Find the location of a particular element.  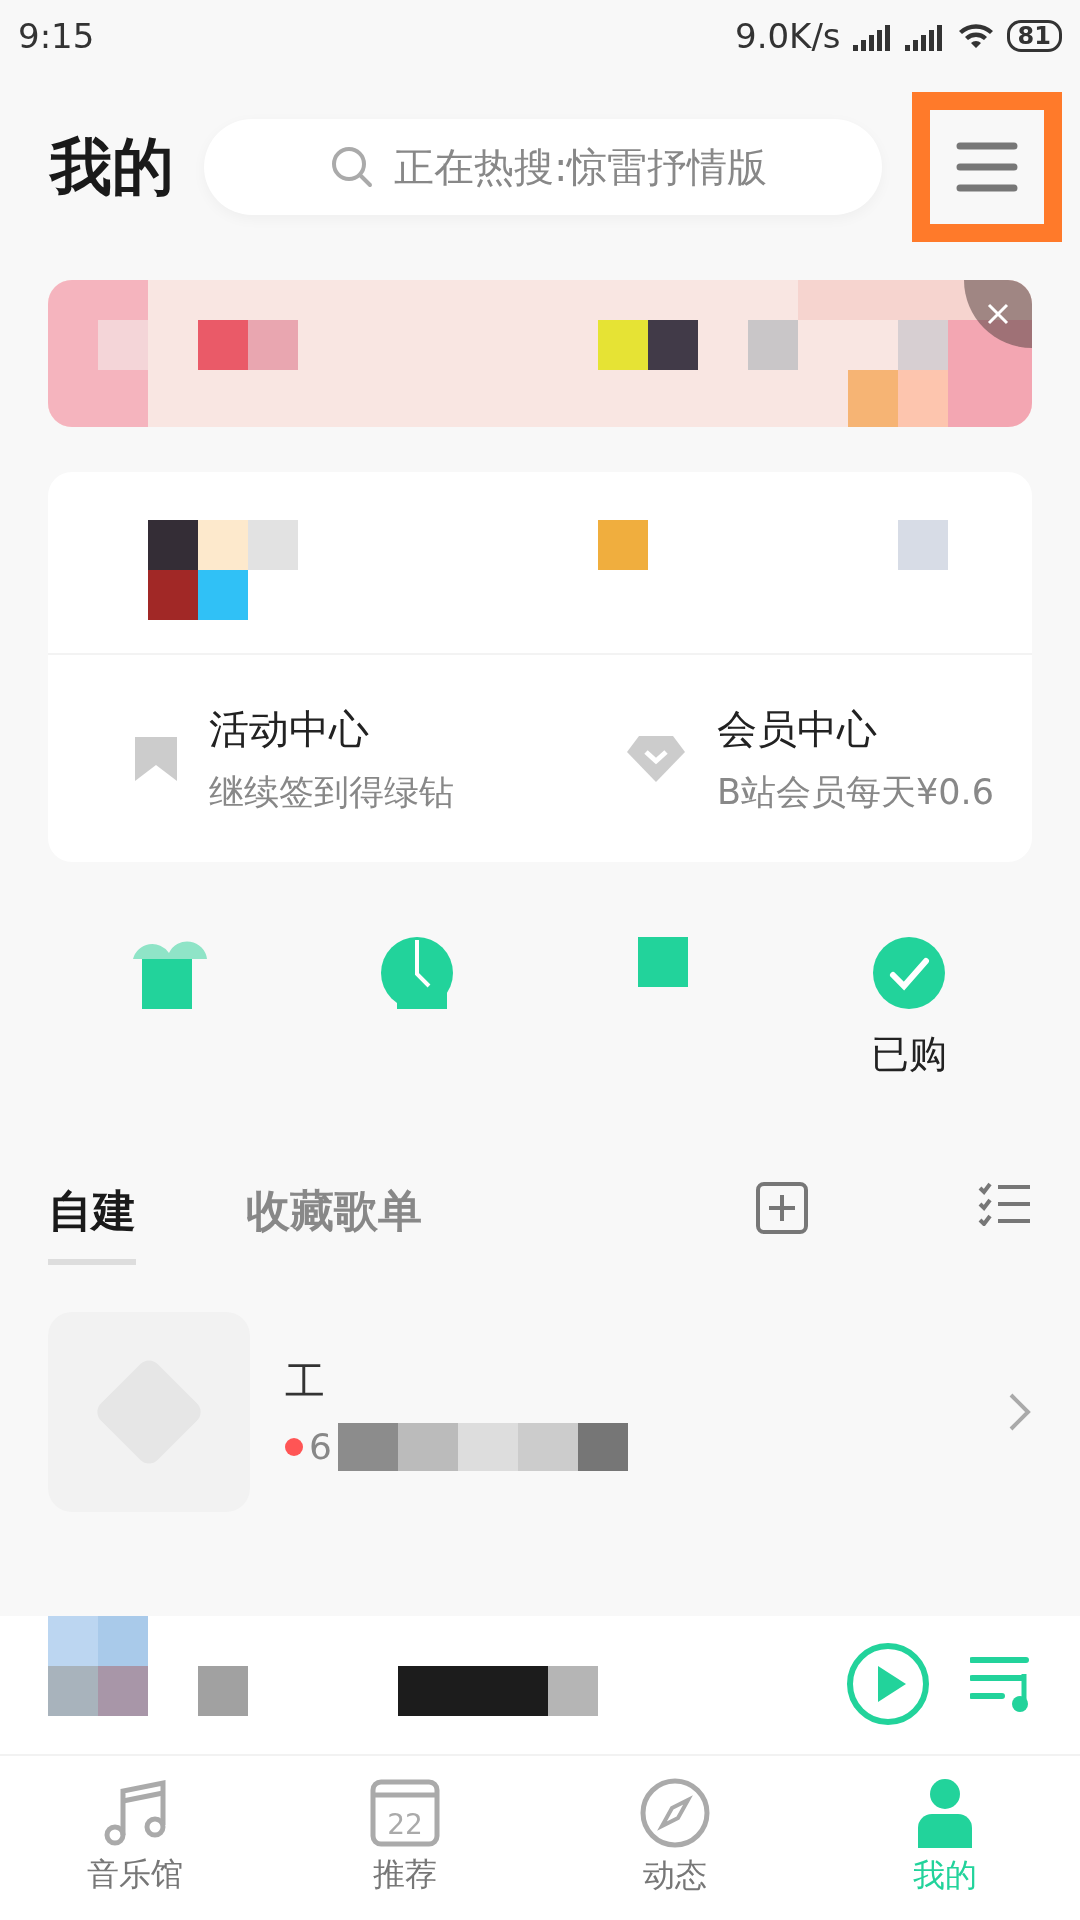

song-count: 6 is located at coordinates (320, 1446).